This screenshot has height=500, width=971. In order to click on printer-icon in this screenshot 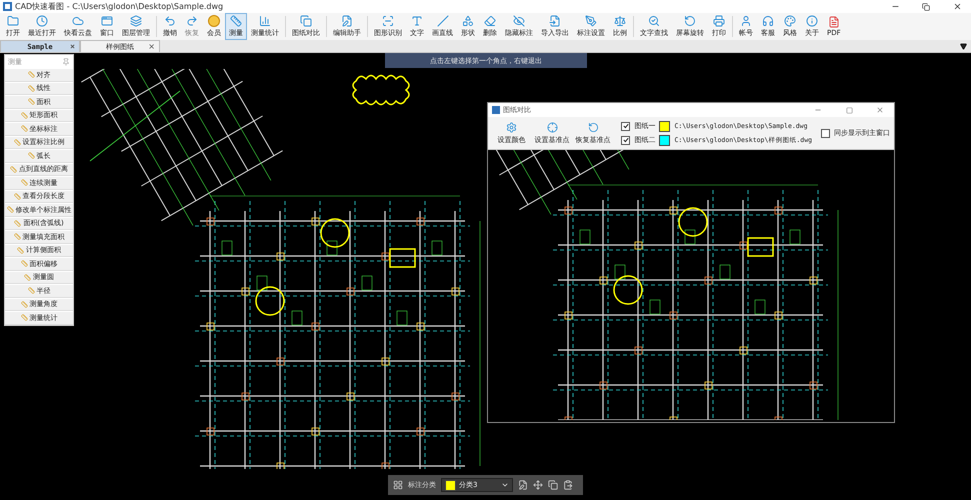, I will do `click(719, 21)`.